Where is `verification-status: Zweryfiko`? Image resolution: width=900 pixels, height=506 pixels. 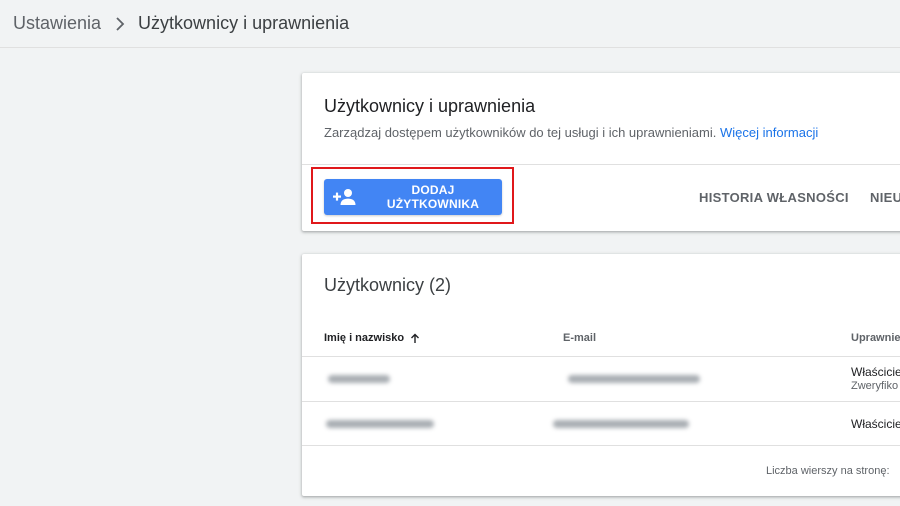 verification-status: Zweryfiko is located at coordinates (875, 386).